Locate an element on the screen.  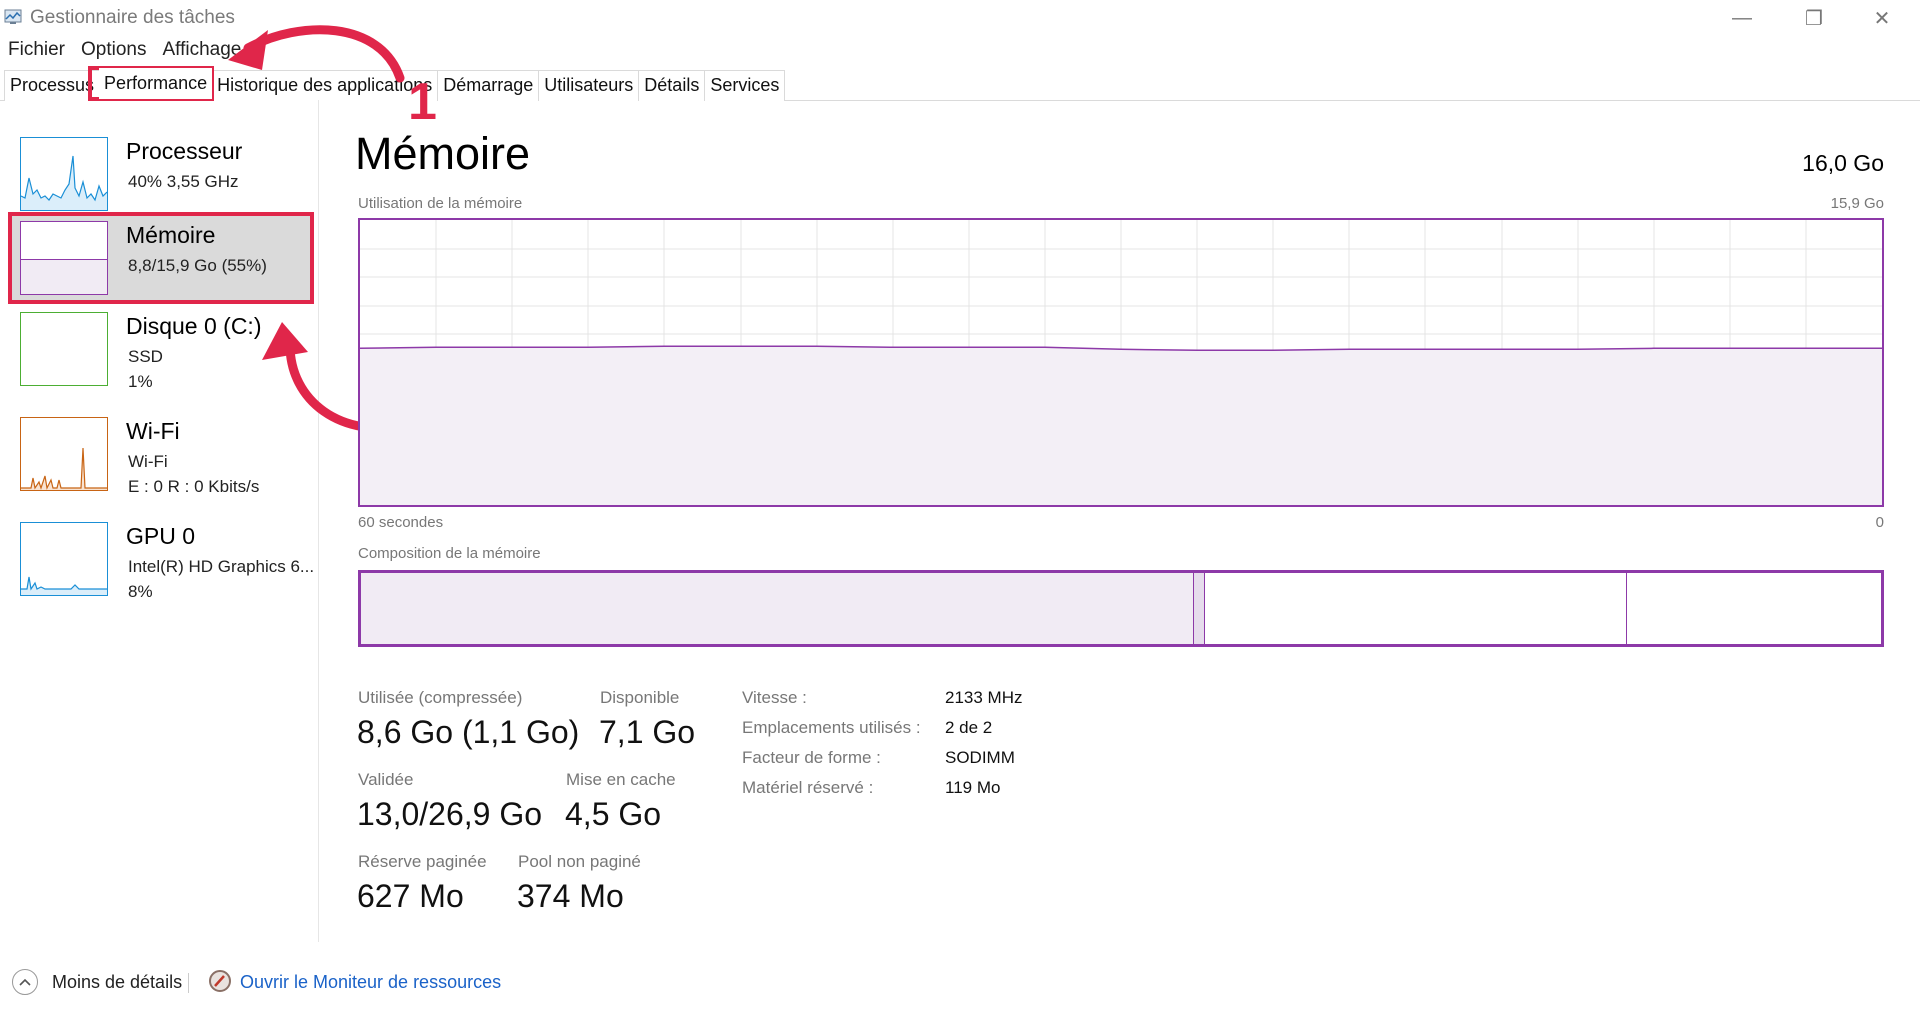
stat-committed-label: Validée is located at coordinates (386, 779).